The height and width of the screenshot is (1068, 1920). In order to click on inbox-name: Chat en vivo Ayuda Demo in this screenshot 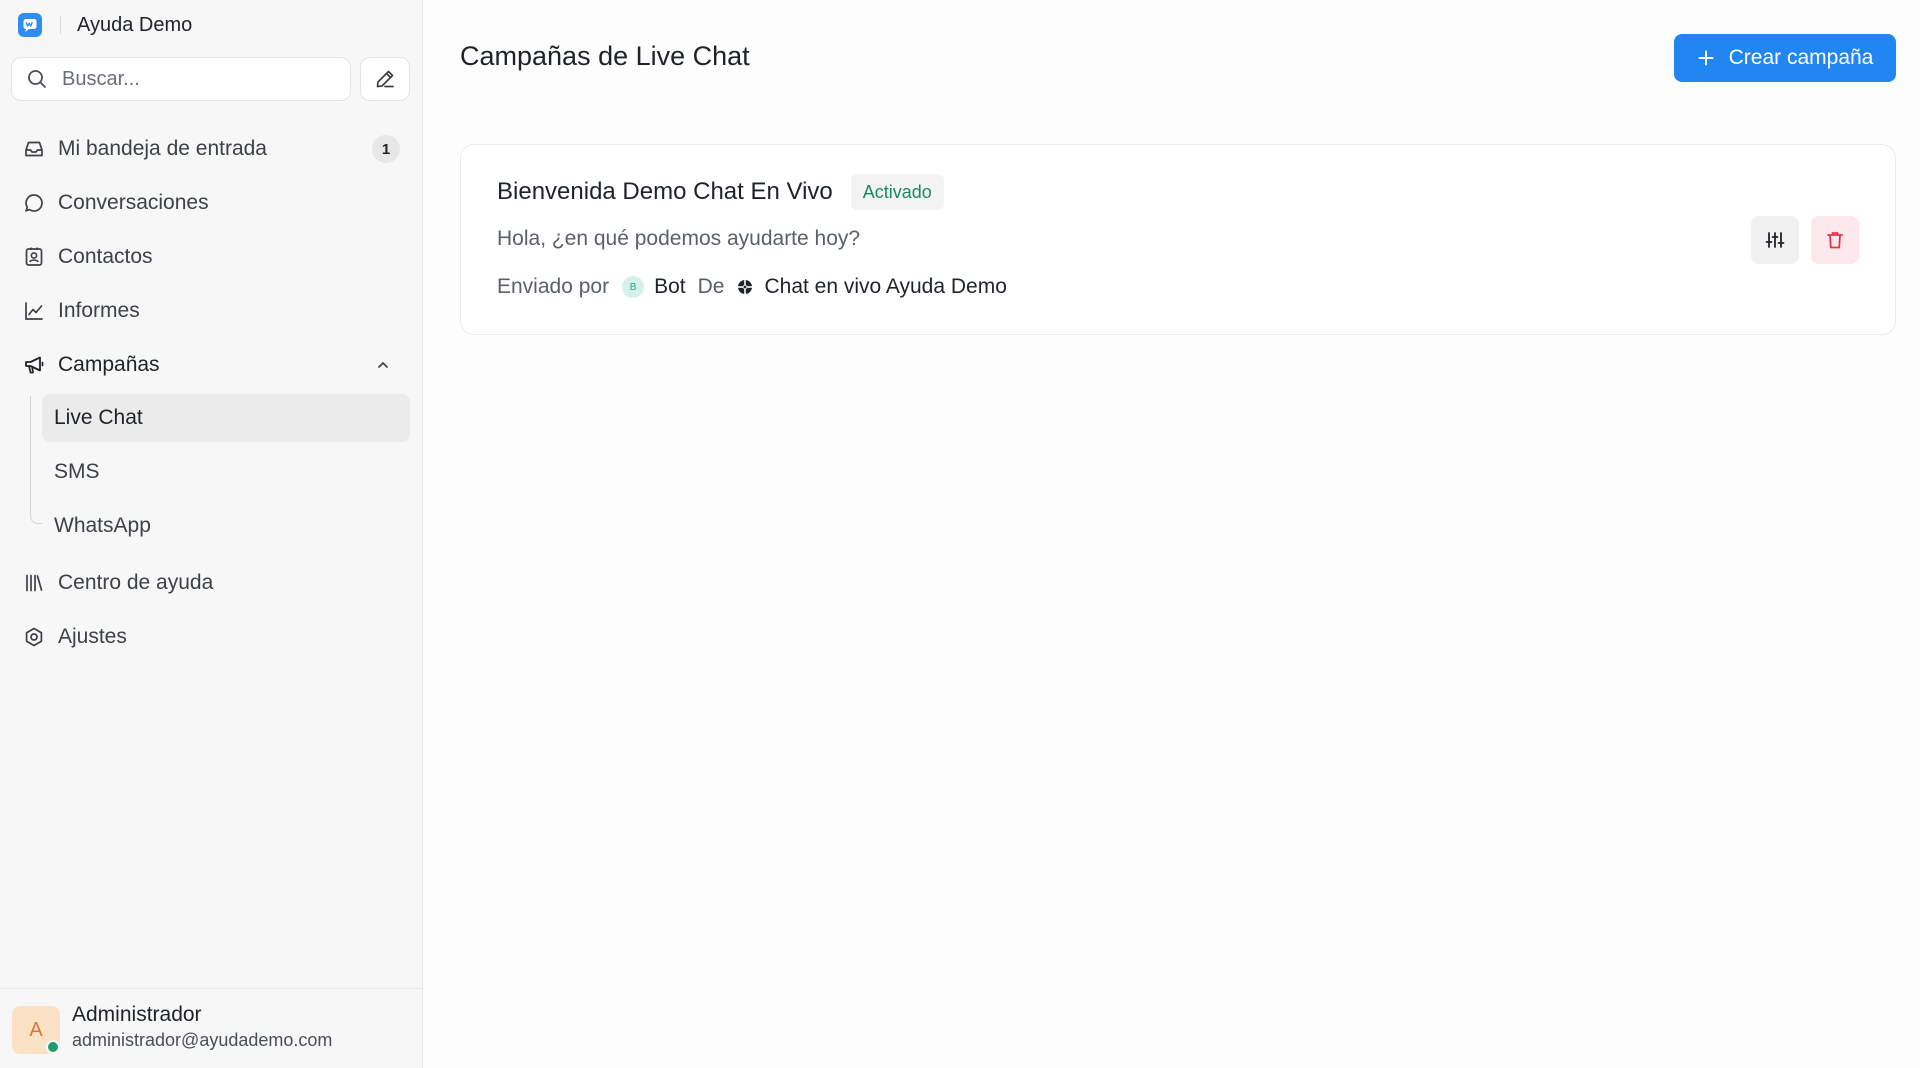, I will do `click(885, 286)`.